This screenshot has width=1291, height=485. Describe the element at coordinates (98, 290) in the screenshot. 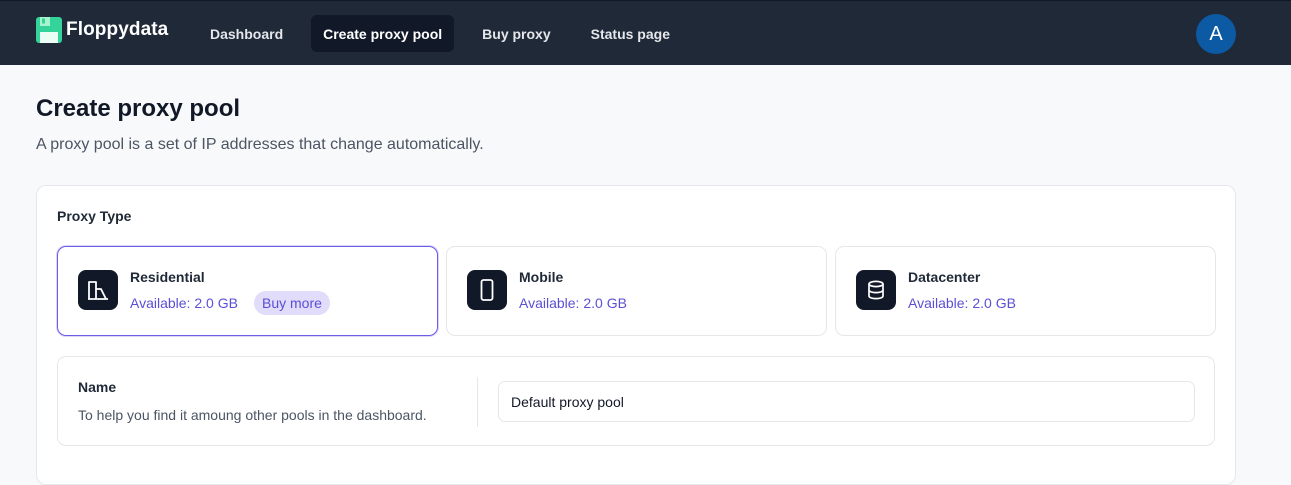

I see `residential-building-icon` at that location.